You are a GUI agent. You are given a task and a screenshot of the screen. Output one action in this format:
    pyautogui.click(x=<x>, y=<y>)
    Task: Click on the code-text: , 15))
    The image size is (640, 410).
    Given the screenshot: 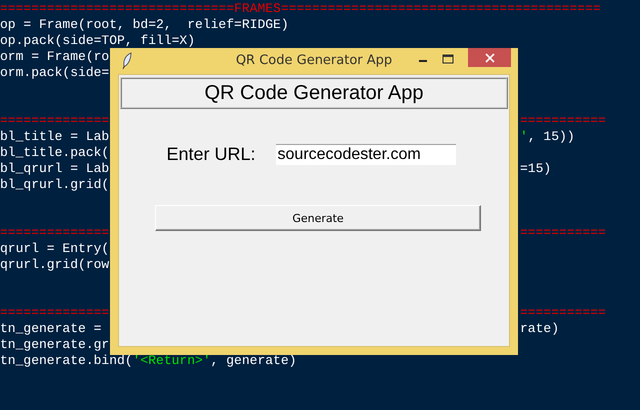 What is the action you would take?
    pyautogui.click(x=551, y=137)
    